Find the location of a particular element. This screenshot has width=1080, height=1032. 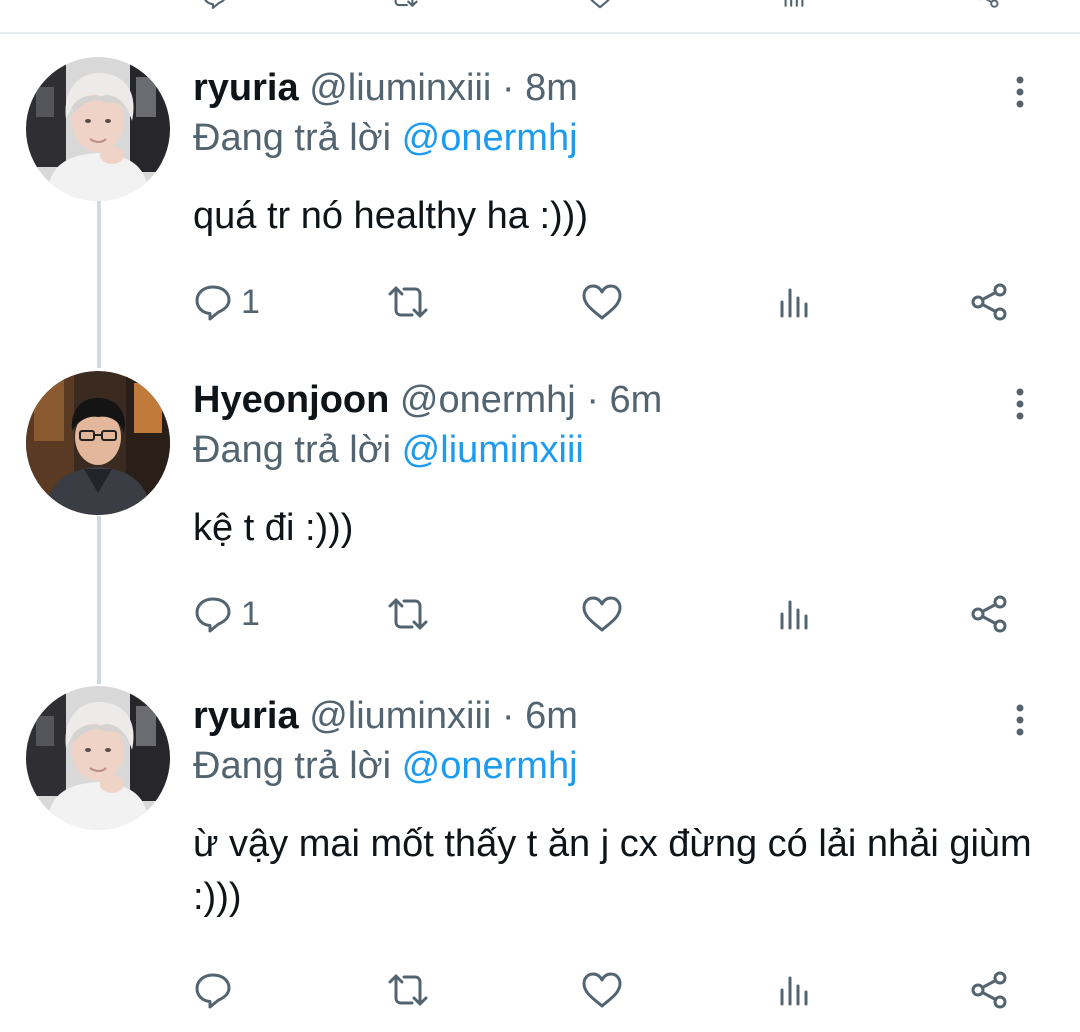

author-handle: @onermhj is located at coordinates (488, 400).